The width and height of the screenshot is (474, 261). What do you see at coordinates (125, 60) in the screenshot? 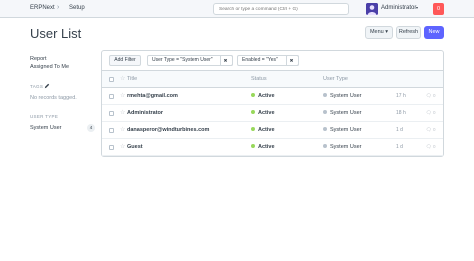
I see `add-filter-button: Add Filter` at bounding box center [125, 60].